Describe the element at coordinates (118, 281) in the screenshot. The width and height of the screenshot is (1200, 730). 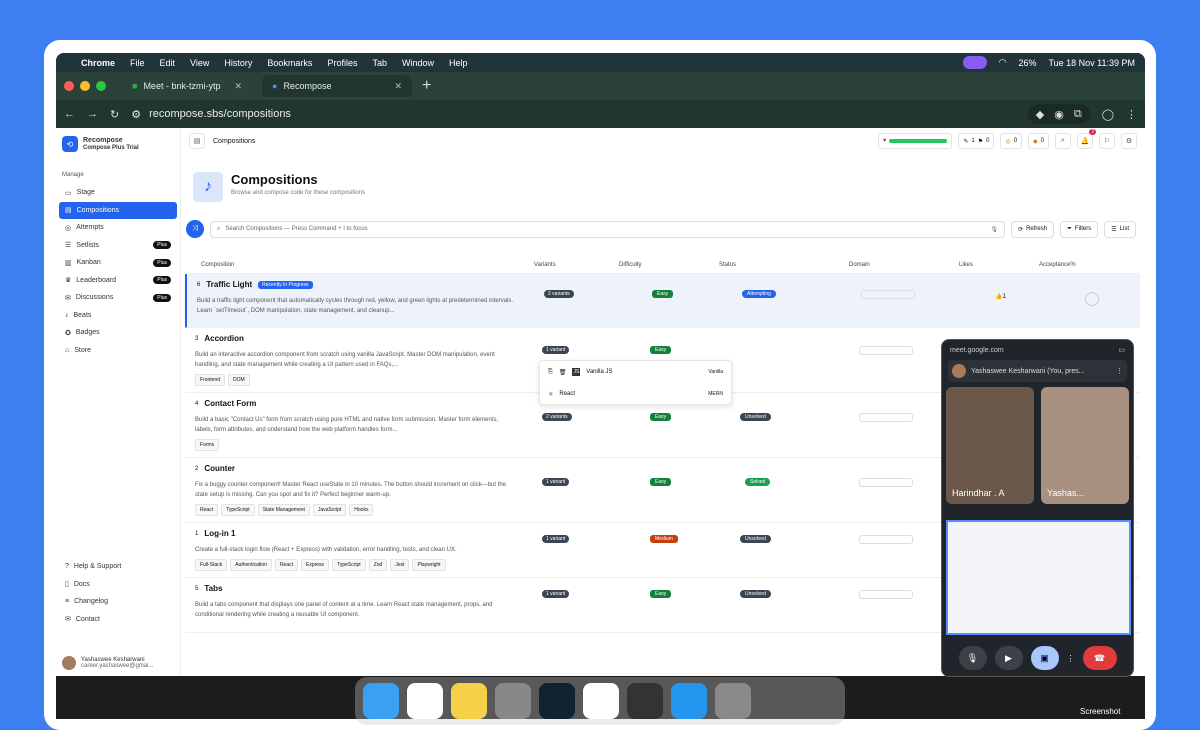
I see `sidebar-item-leaderboard: ♛ Leaderboard Plus` at that location.